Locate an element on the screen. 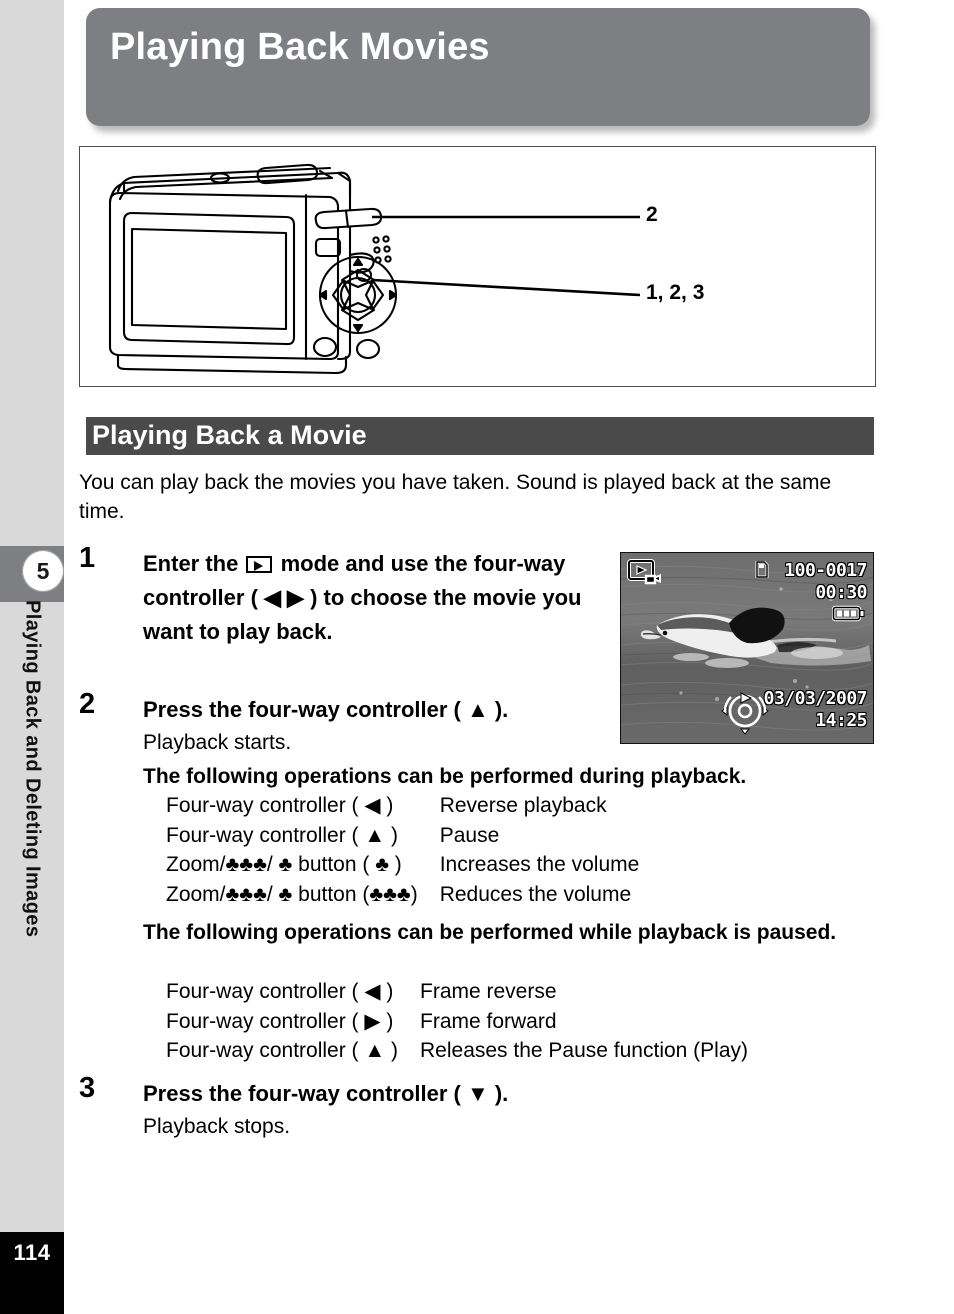  chapter-title-text: Playing Back and Deleting Images is located at coordinates (32, 769).